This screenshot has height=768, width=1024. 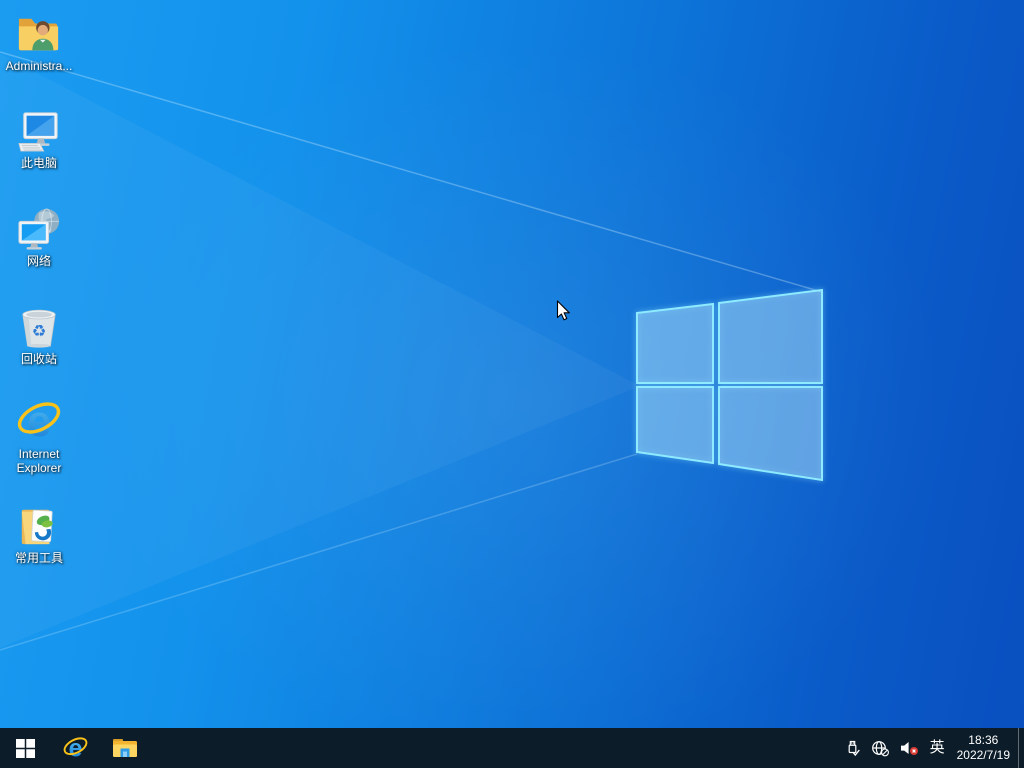 What do you see at coordinates (563, 310) in the screenshot?
I see `mouse-cursor` at bounding box center [563, 310].